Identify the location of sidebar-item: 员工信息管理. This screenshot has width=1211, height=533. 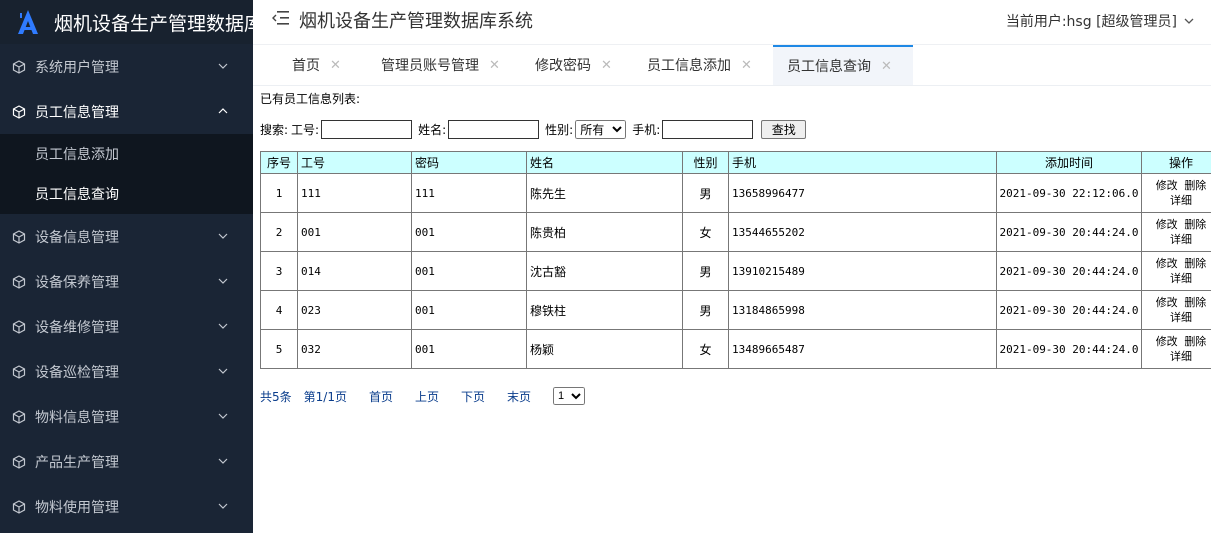
(126, 111).